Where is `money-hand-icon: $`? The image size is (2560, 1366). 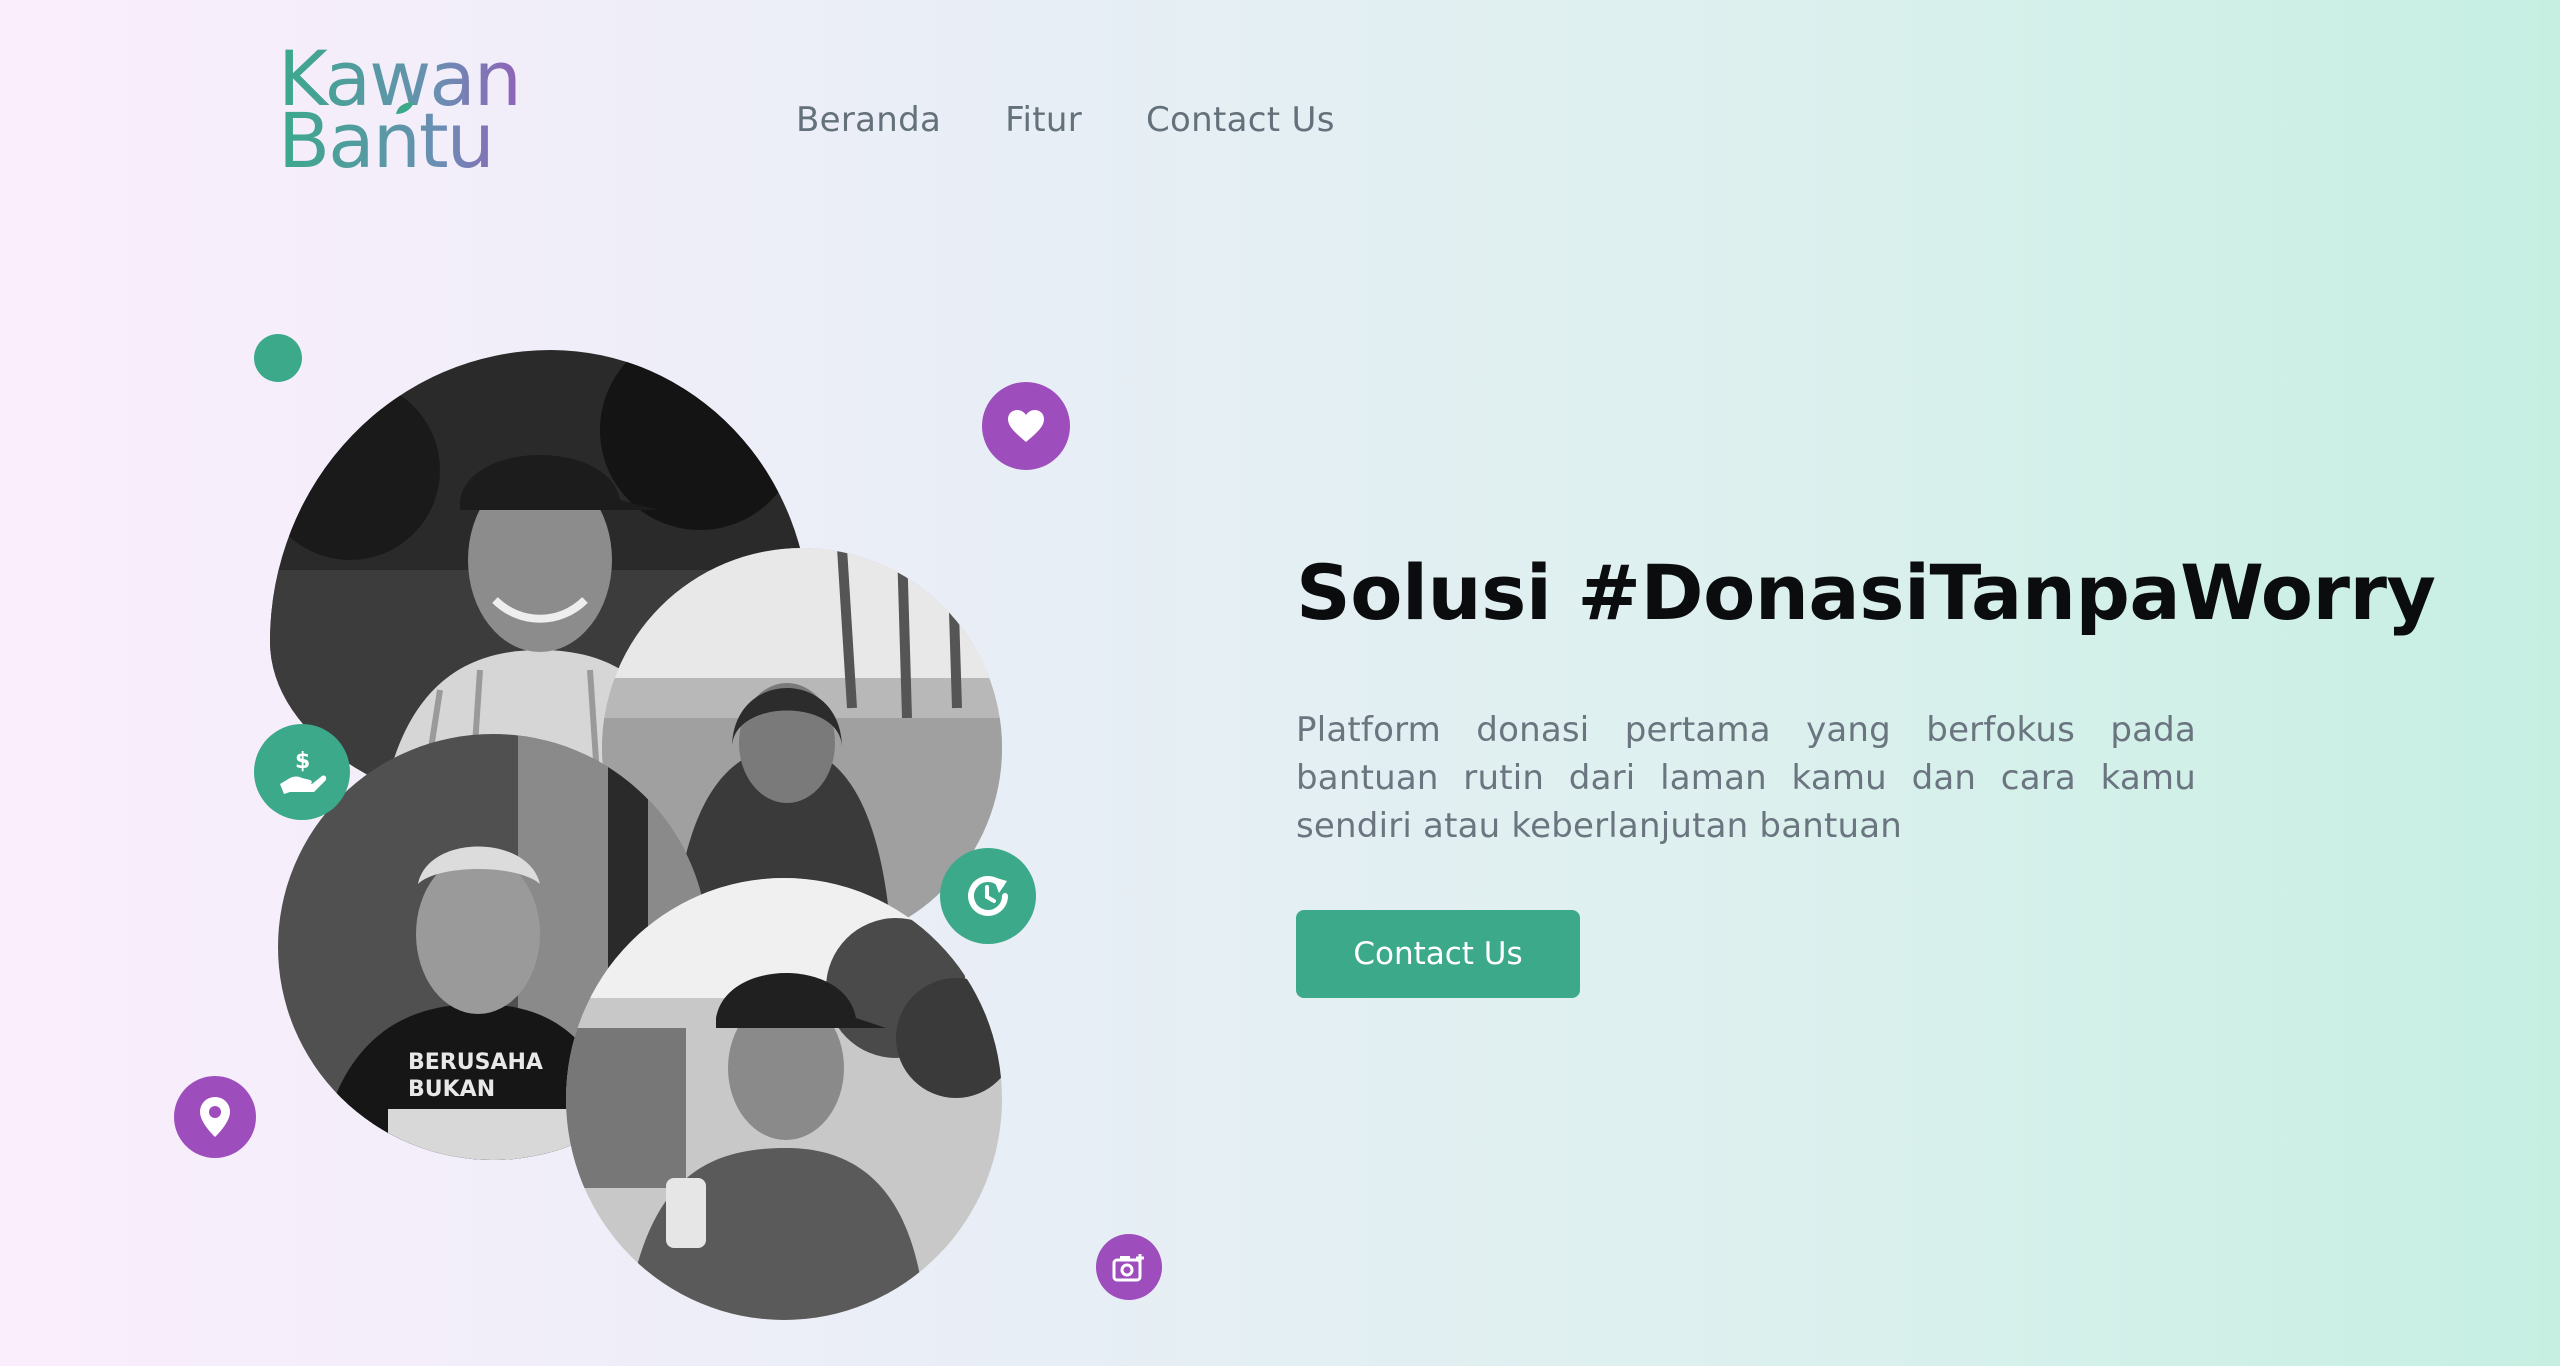
money-hand-icon: $ is located at coordinates (303, 771).